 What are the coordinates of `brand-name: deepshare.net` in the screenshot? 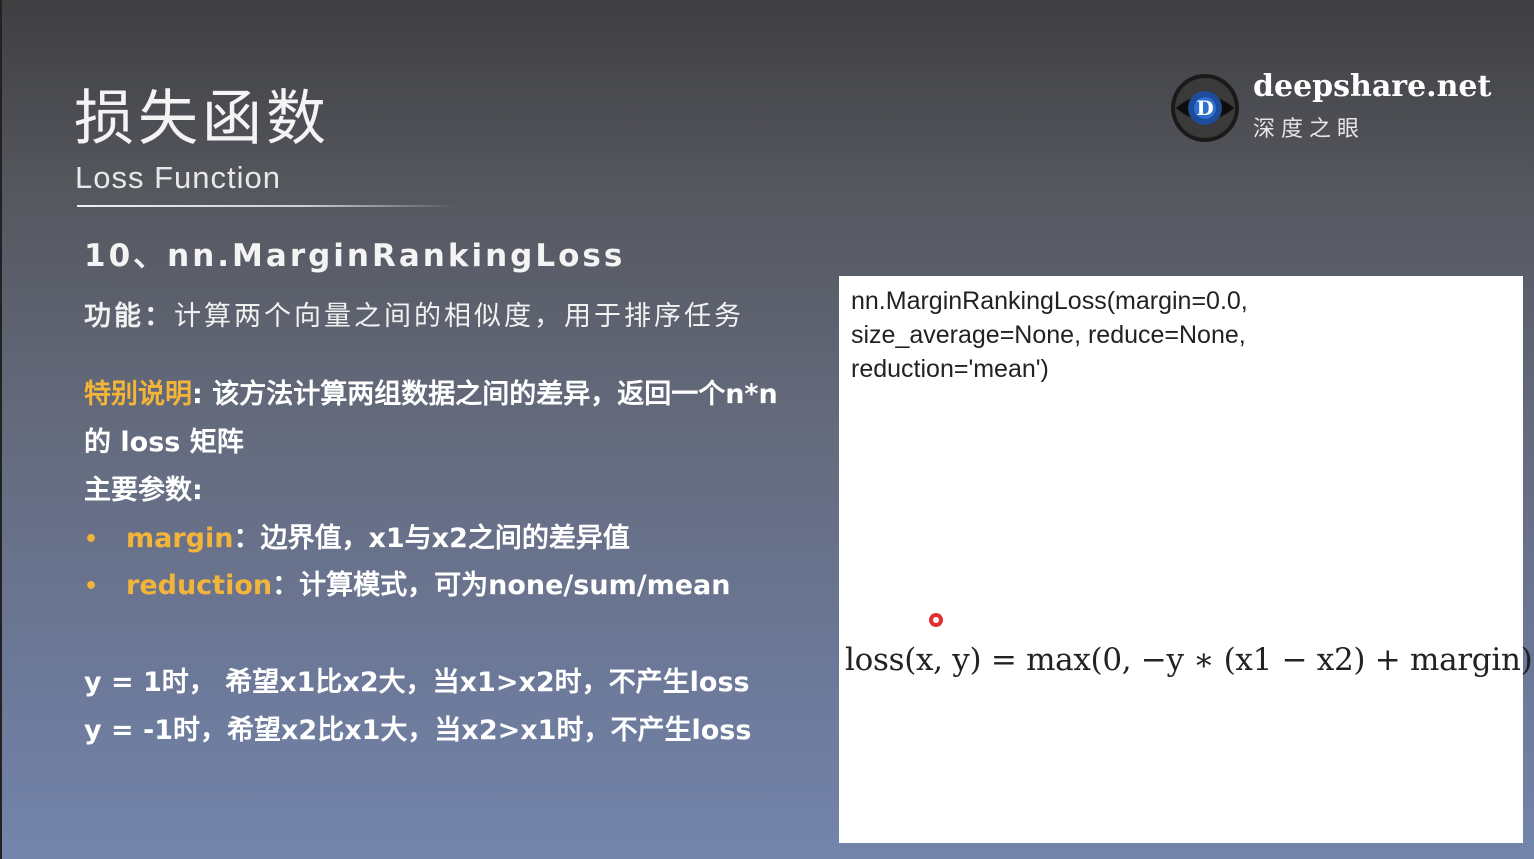 It's located at (1372, 86).